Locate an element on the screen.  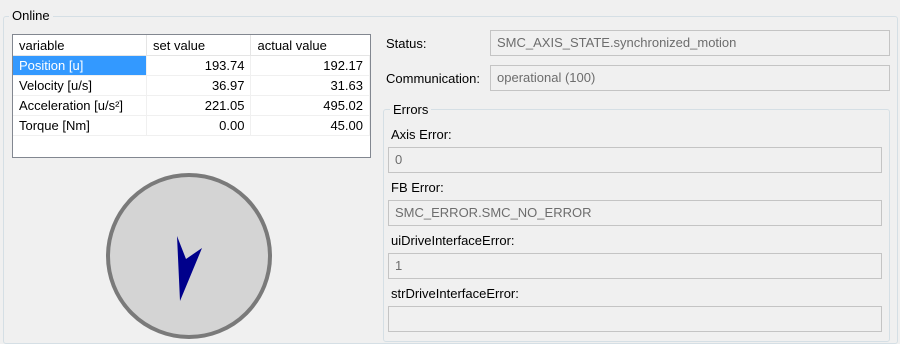
cell-actual-value: 31.63 is located at coordinates (310, 85).